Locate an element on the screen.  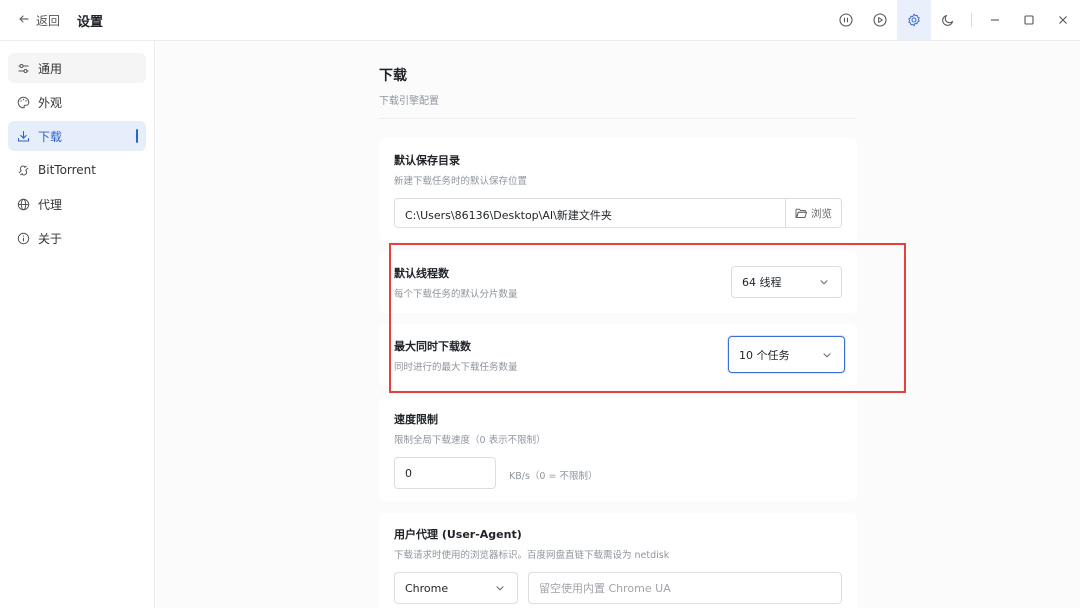
sidebar-item-about: 关于 is located at coordinates (77, 238).